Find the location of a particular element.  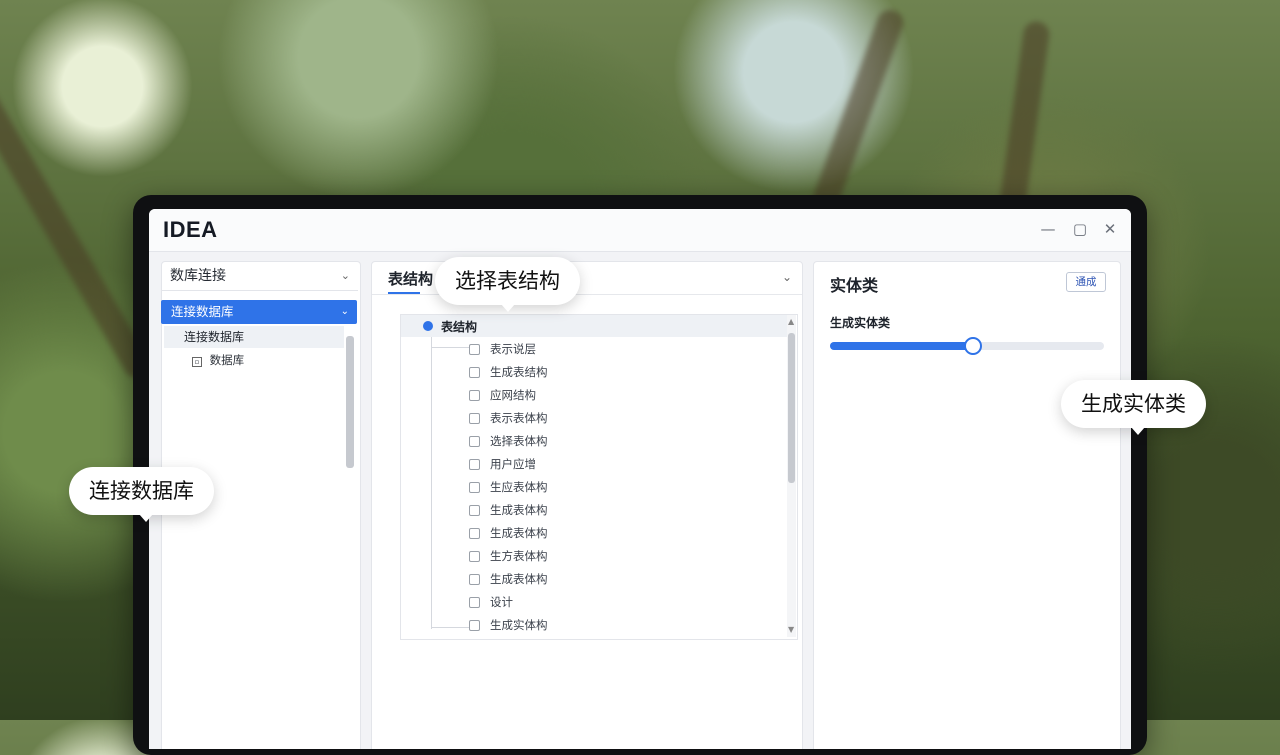

tab-table-structure: 表结构 is located at coordinates (410, 278).